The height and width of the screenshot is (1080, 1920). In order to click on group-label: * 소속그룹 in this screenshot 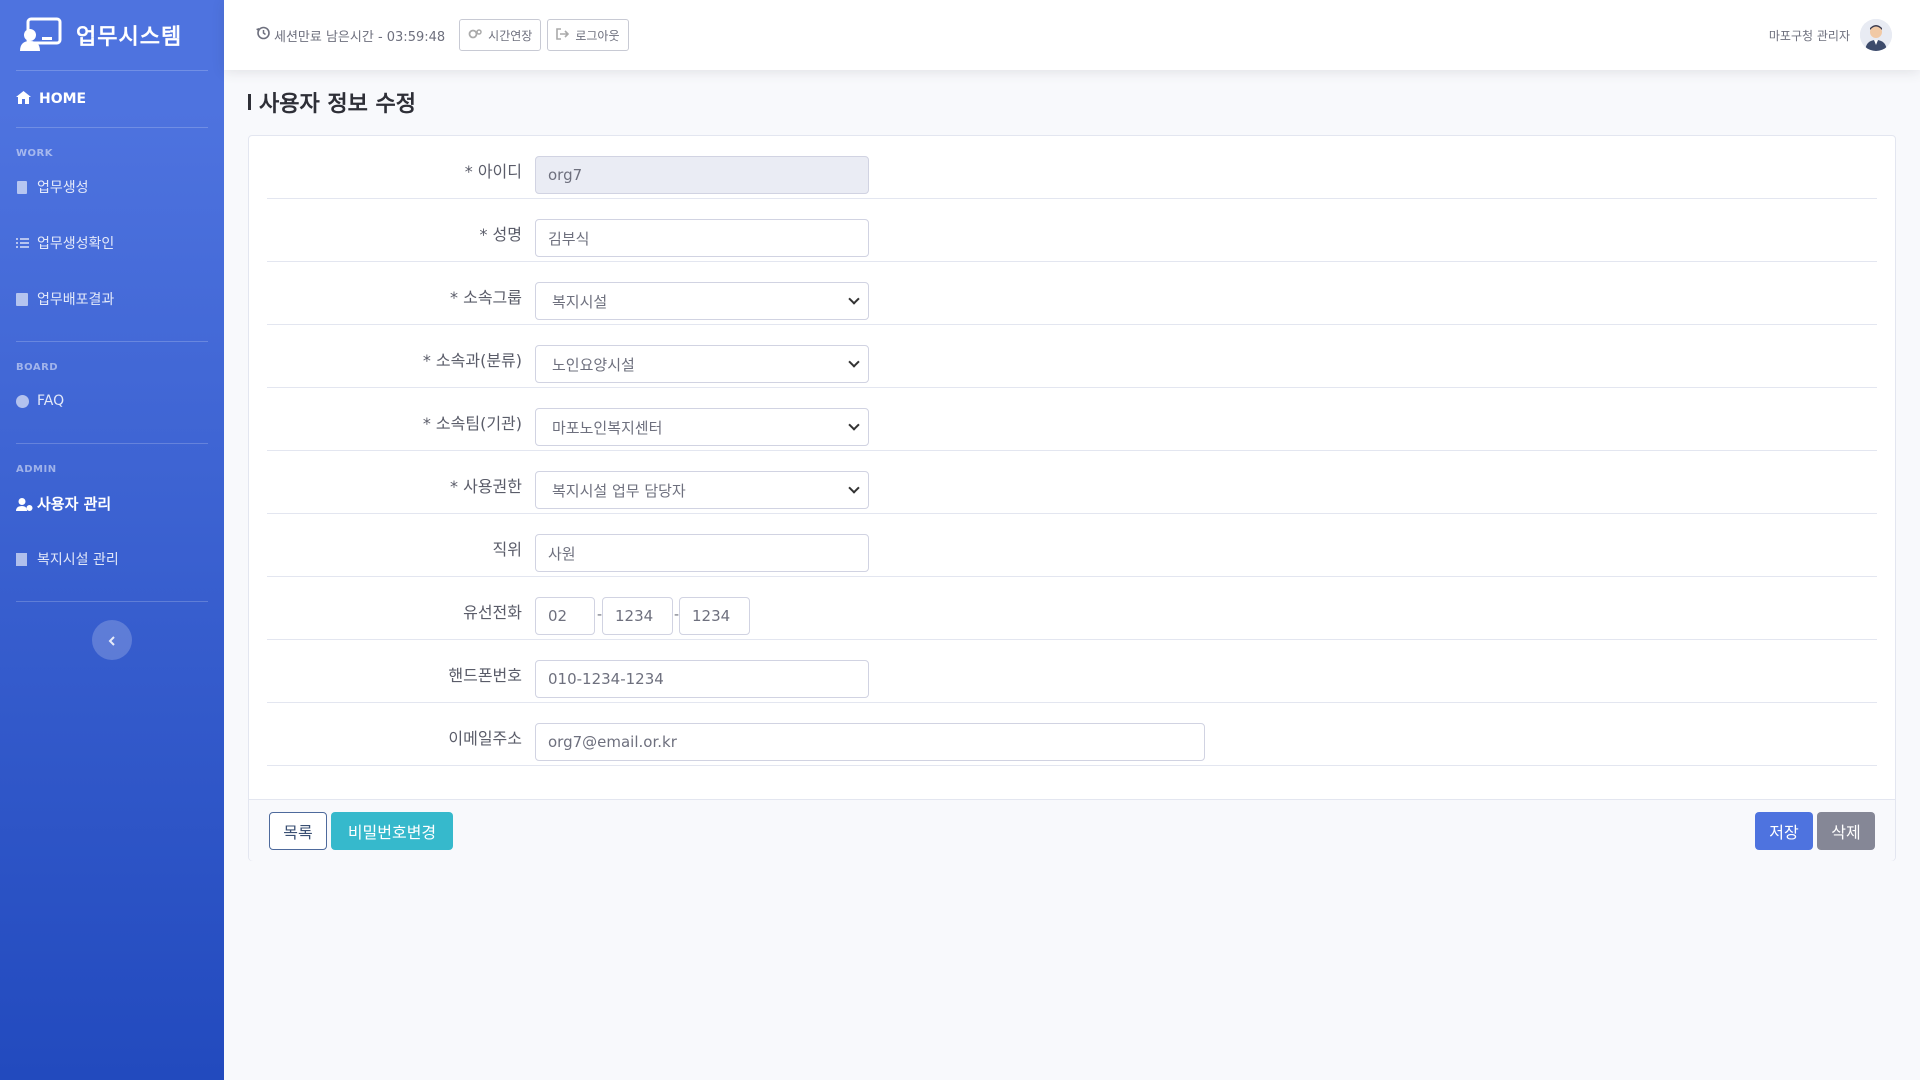, I will do `click(486, 297)`.